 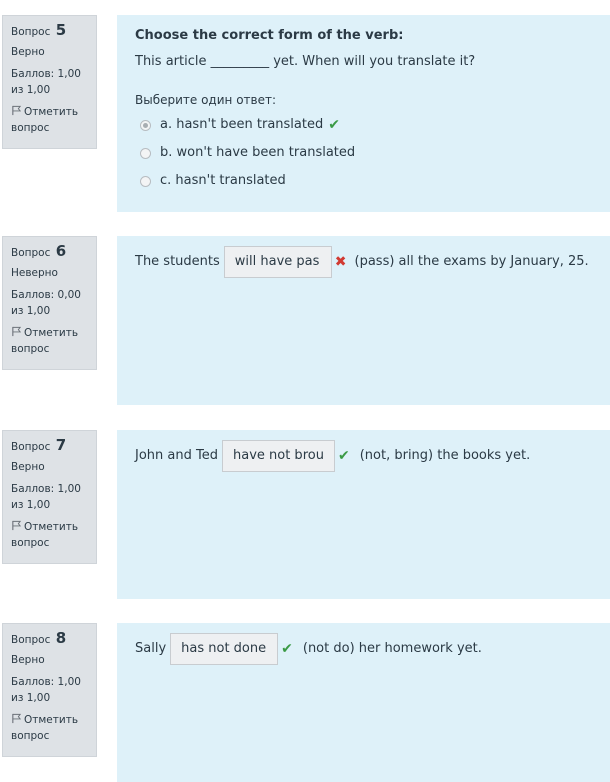 What do you see at coordinates (39, 30) in the screenshot?
I see `question-number: Вопрос 5` at bounding box center [39, 30].